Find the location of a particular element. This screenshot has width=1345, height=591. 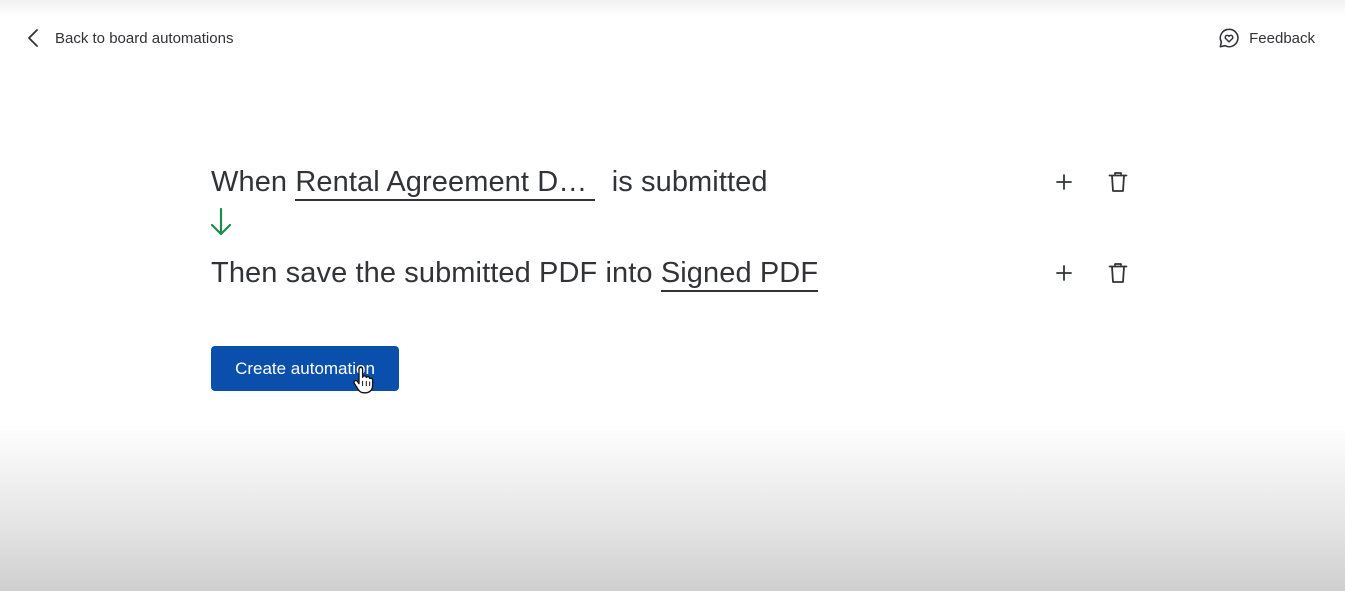

trigger-text: When Rental Agreement D… is submitted is located at coordinates (489, 182).